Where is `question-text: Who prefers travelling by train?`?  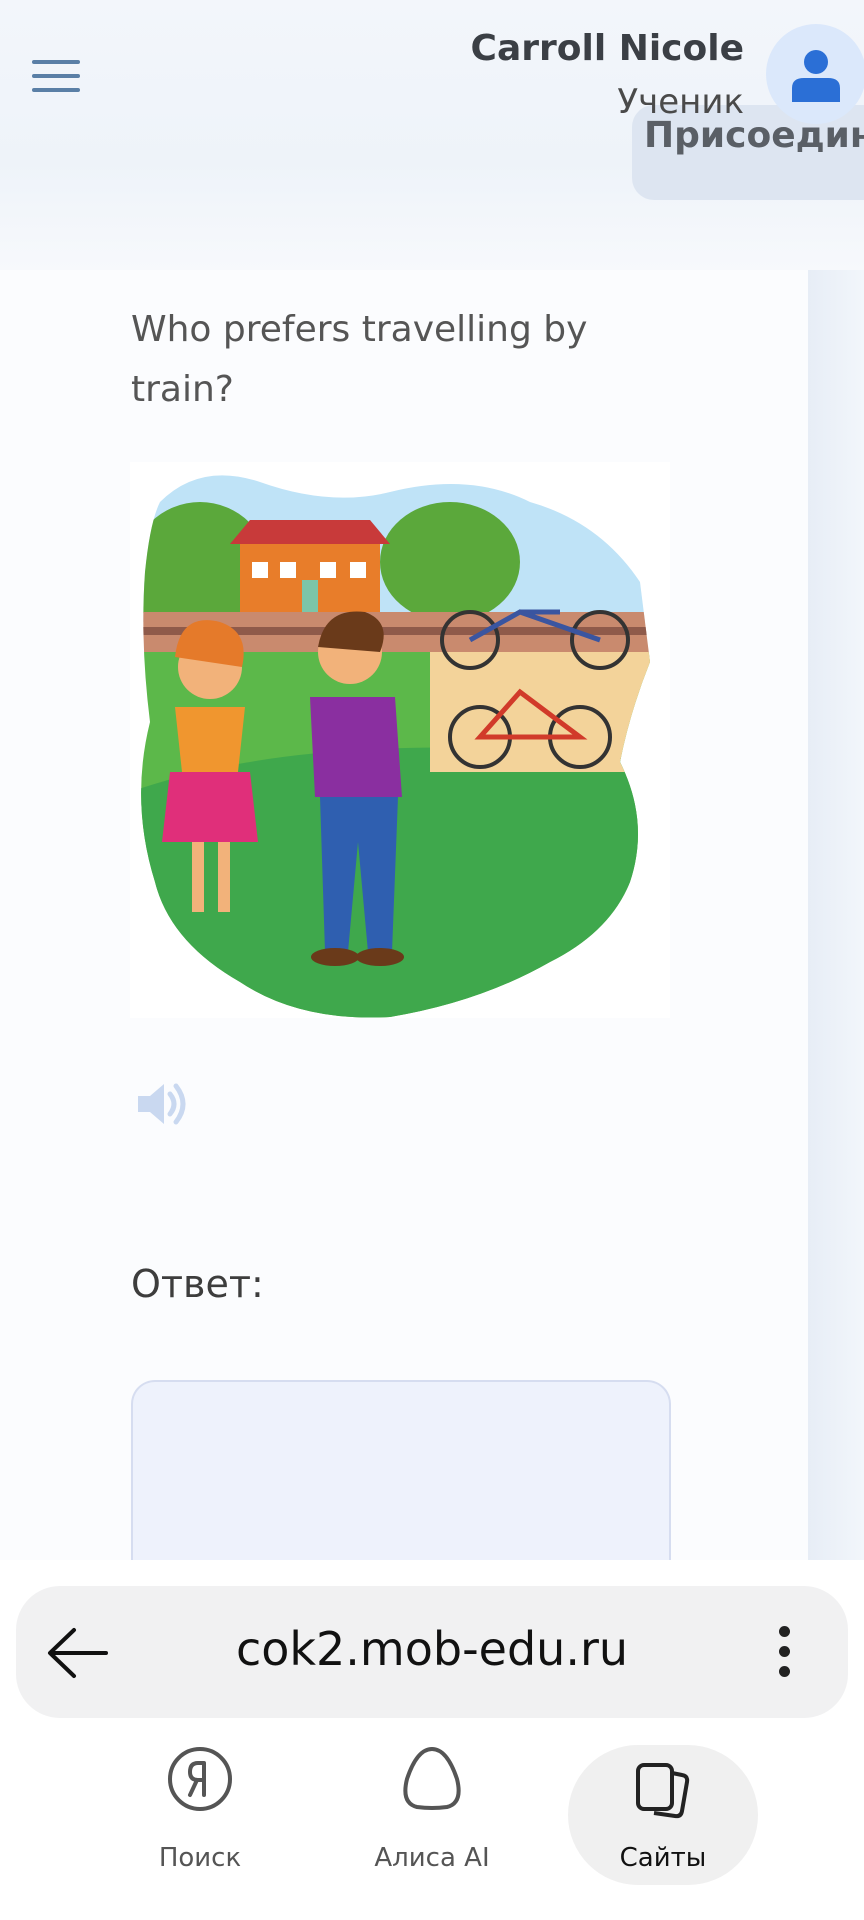 question-text: Who prefers travelling by train? is located at coordinates (359, 359).